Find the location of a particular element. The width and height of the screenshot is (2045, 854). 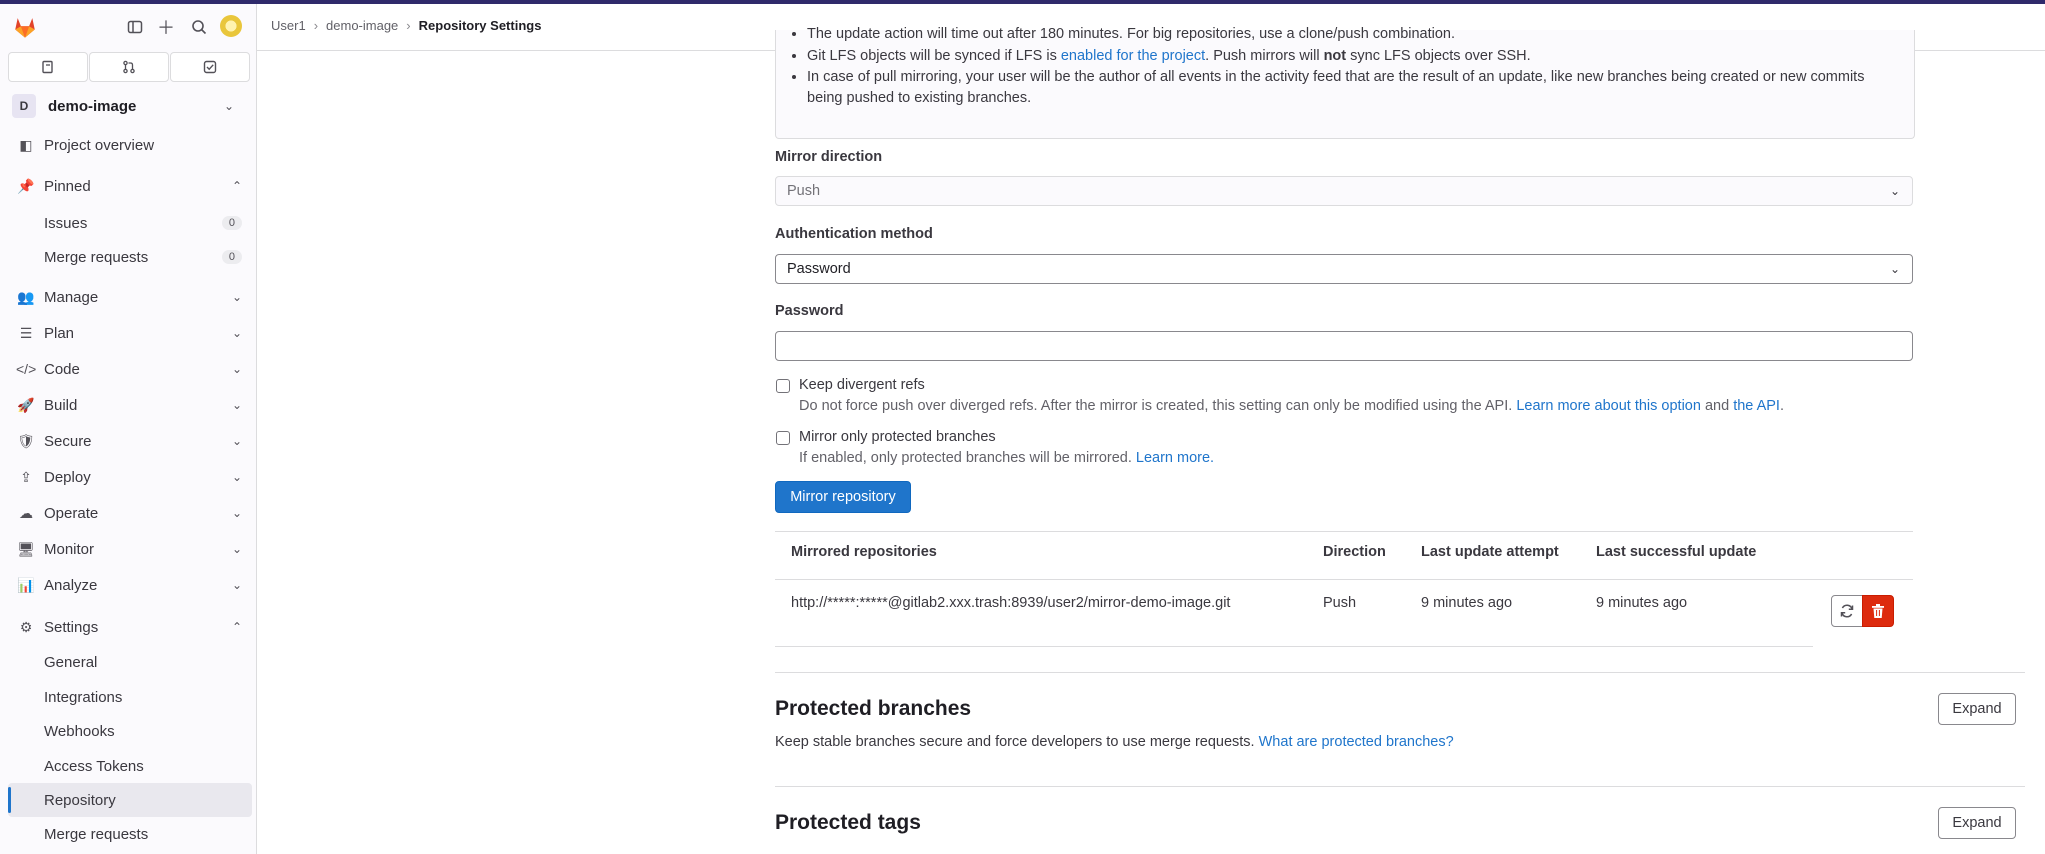

mirror-repository-button: Mirror repository is located at coordinates (843, 497).